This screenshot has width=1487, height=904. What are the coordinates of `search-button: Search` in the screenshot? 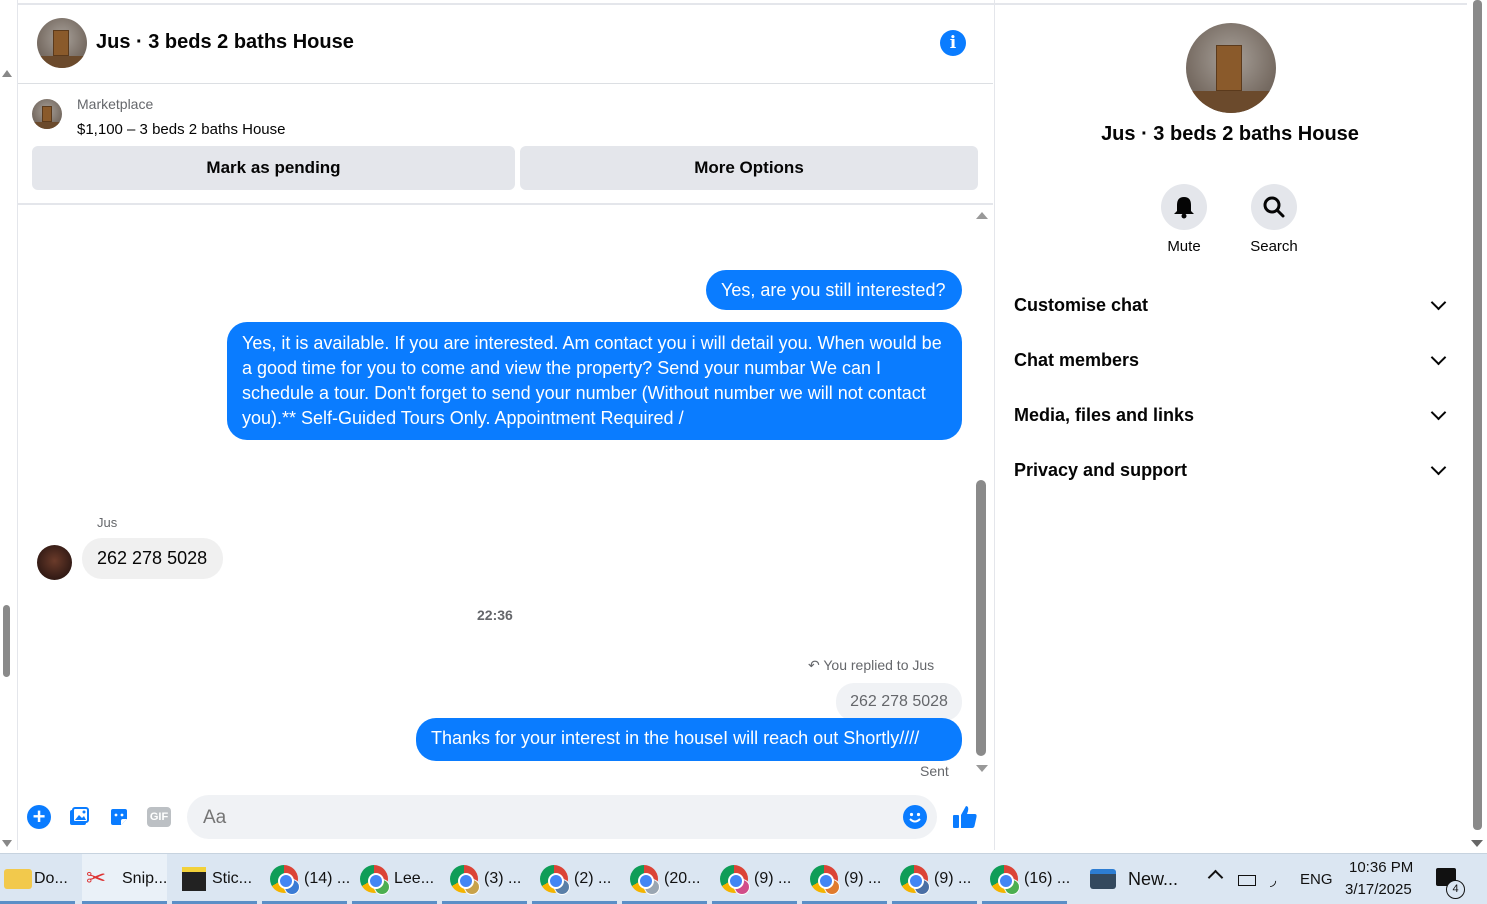 It's located at (1274, 219).